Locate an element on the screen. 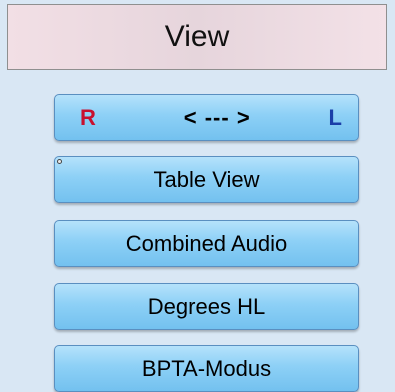 This screenshot has width=395, height=392. combined-audio-label: Combined Audio is located at coordinates (206, 243).